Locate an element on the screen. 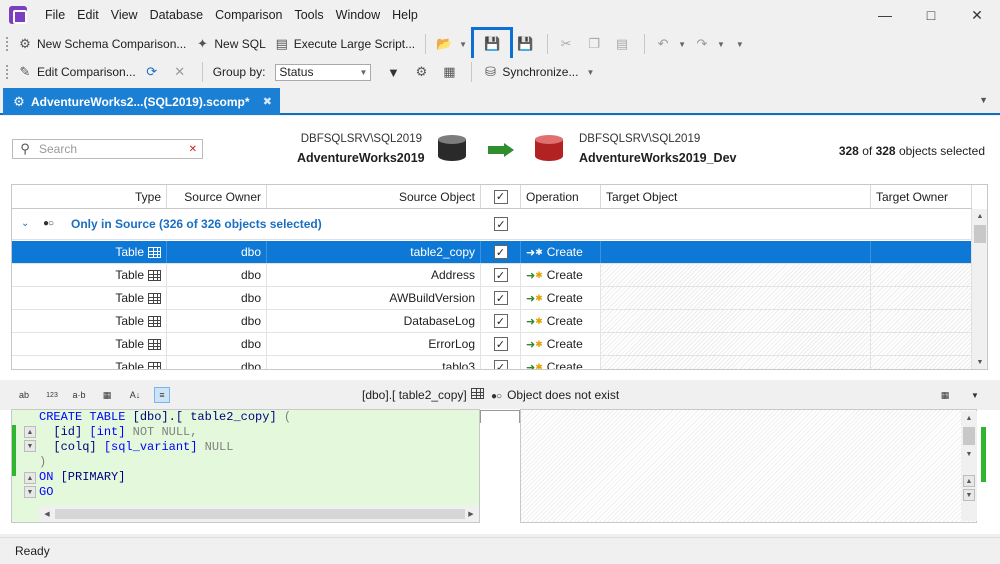  app-logo-icon is located at coordinates (18, 15).